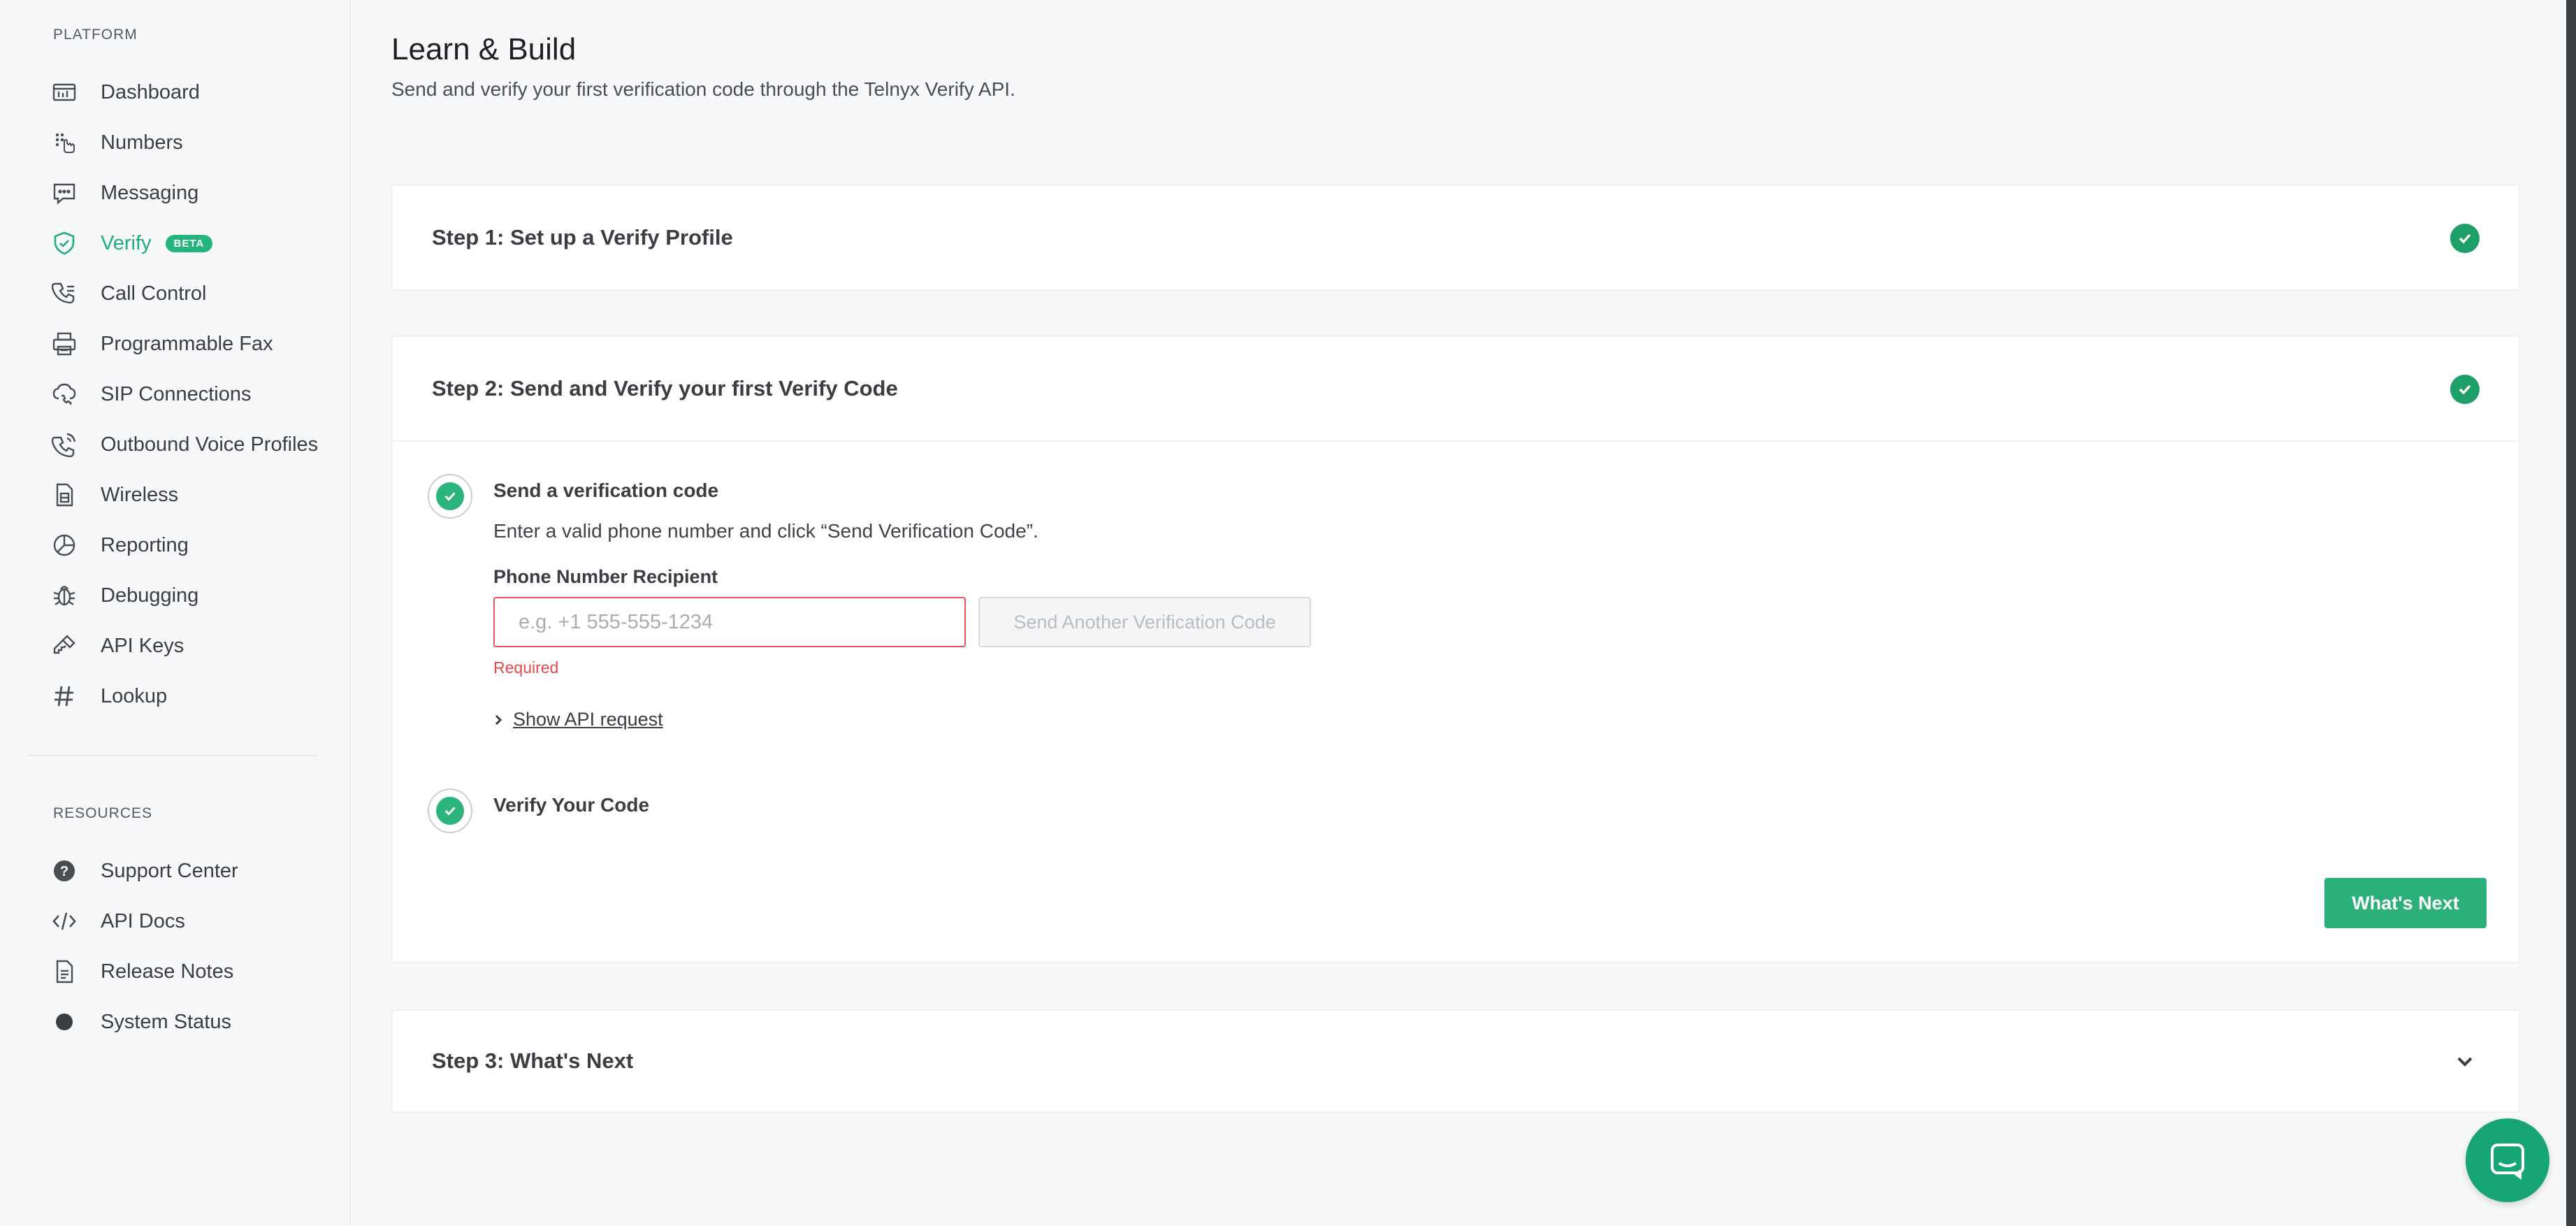  What do you see at coordinates (606, 490) in the screenshot?
I see `send-step-title: Send a verification code` at bounding box center [606, 490].